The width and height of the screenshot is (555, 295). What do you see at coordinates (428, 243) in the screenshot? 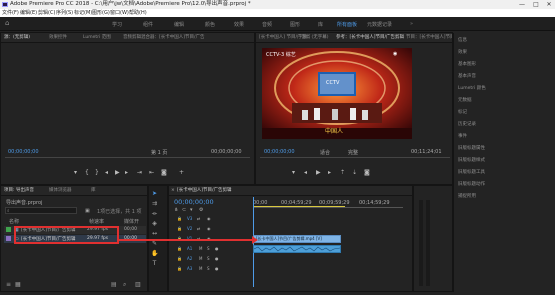
I see `audio-meter-right` at bounding box center [428, 243].